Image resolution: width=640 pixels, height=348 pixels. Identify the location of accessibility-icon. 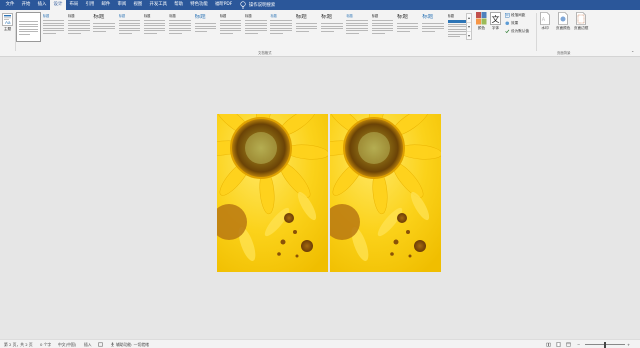
(112, 344).